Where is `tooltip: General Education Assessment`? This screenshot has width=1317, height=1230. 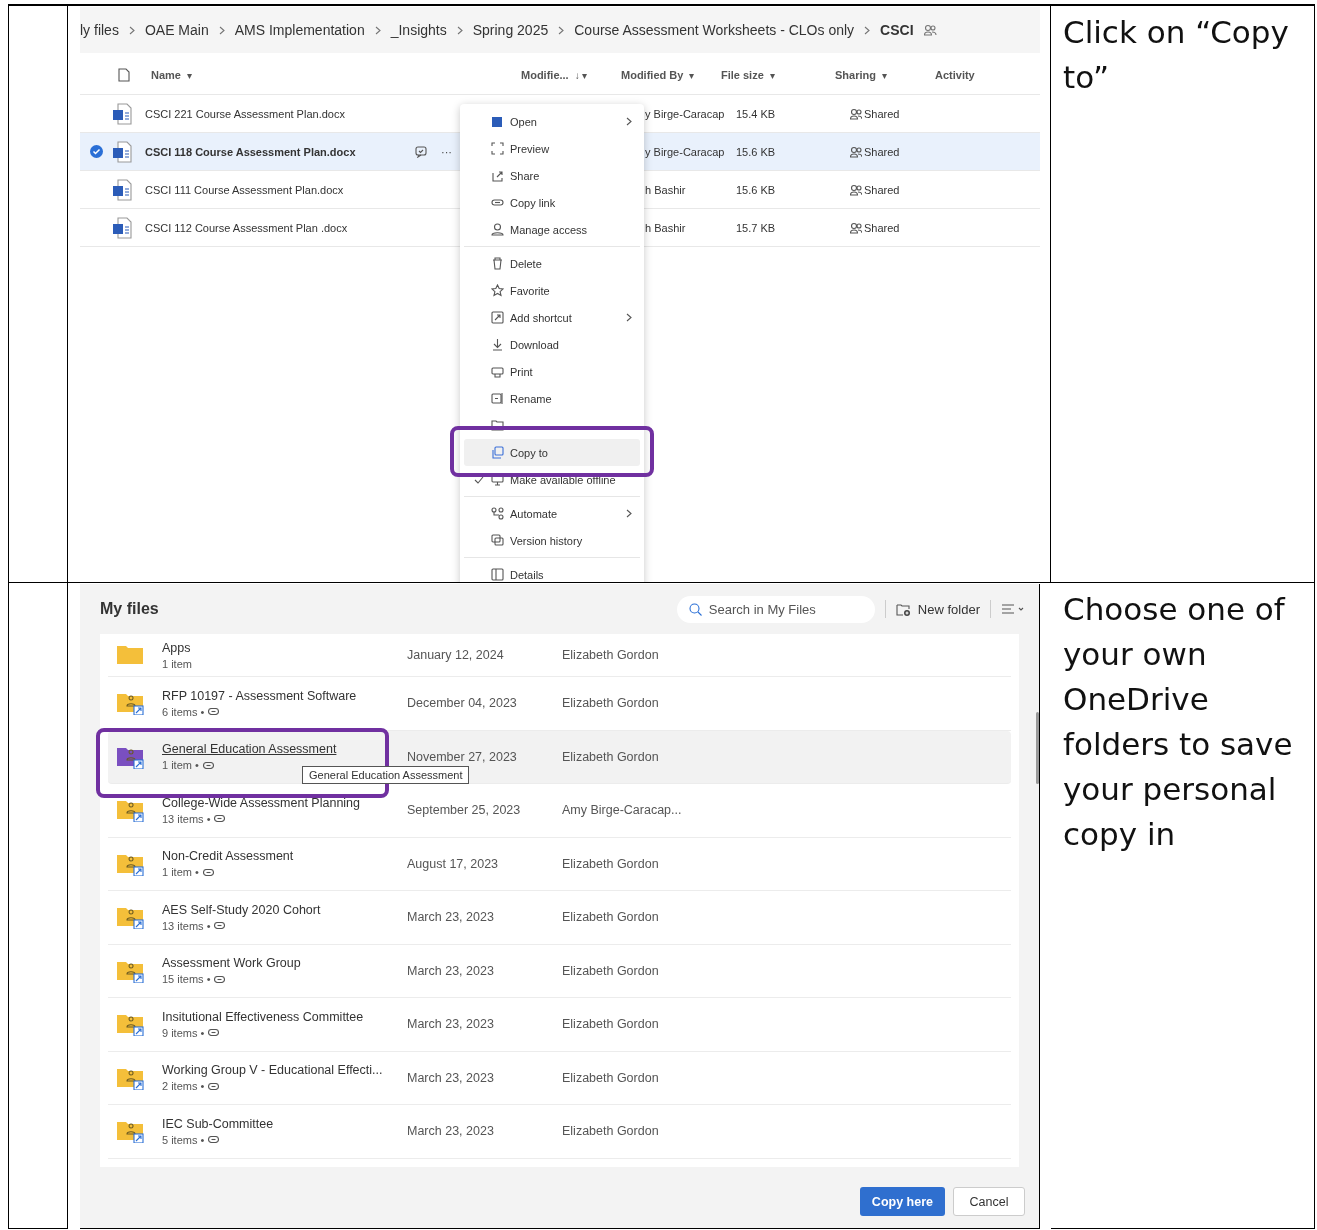 tooltip: General Education Assessment is located at coordinates (386, 774).